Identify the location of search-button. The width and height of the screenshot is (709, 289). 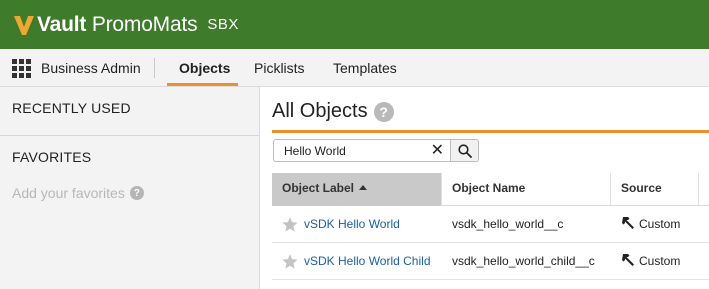
(465, 150).